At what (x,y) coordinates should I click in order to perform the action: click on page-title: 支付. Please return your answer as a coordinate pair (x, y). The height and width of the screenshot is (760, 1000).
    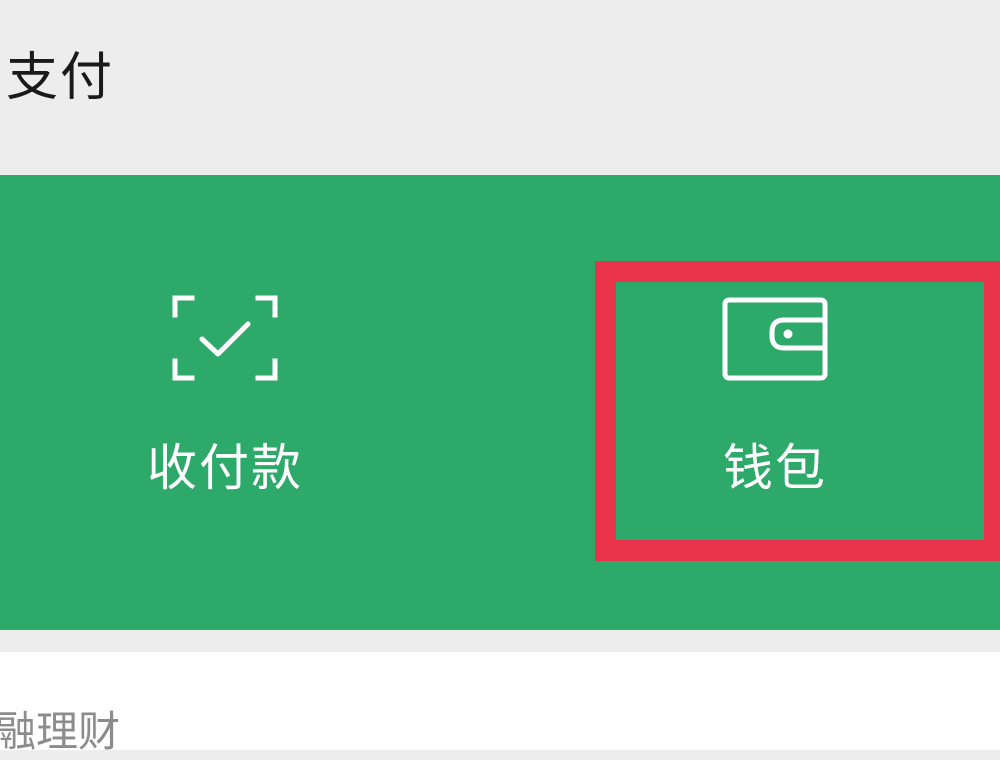
    Looking at the image, I should click on (60, 78).